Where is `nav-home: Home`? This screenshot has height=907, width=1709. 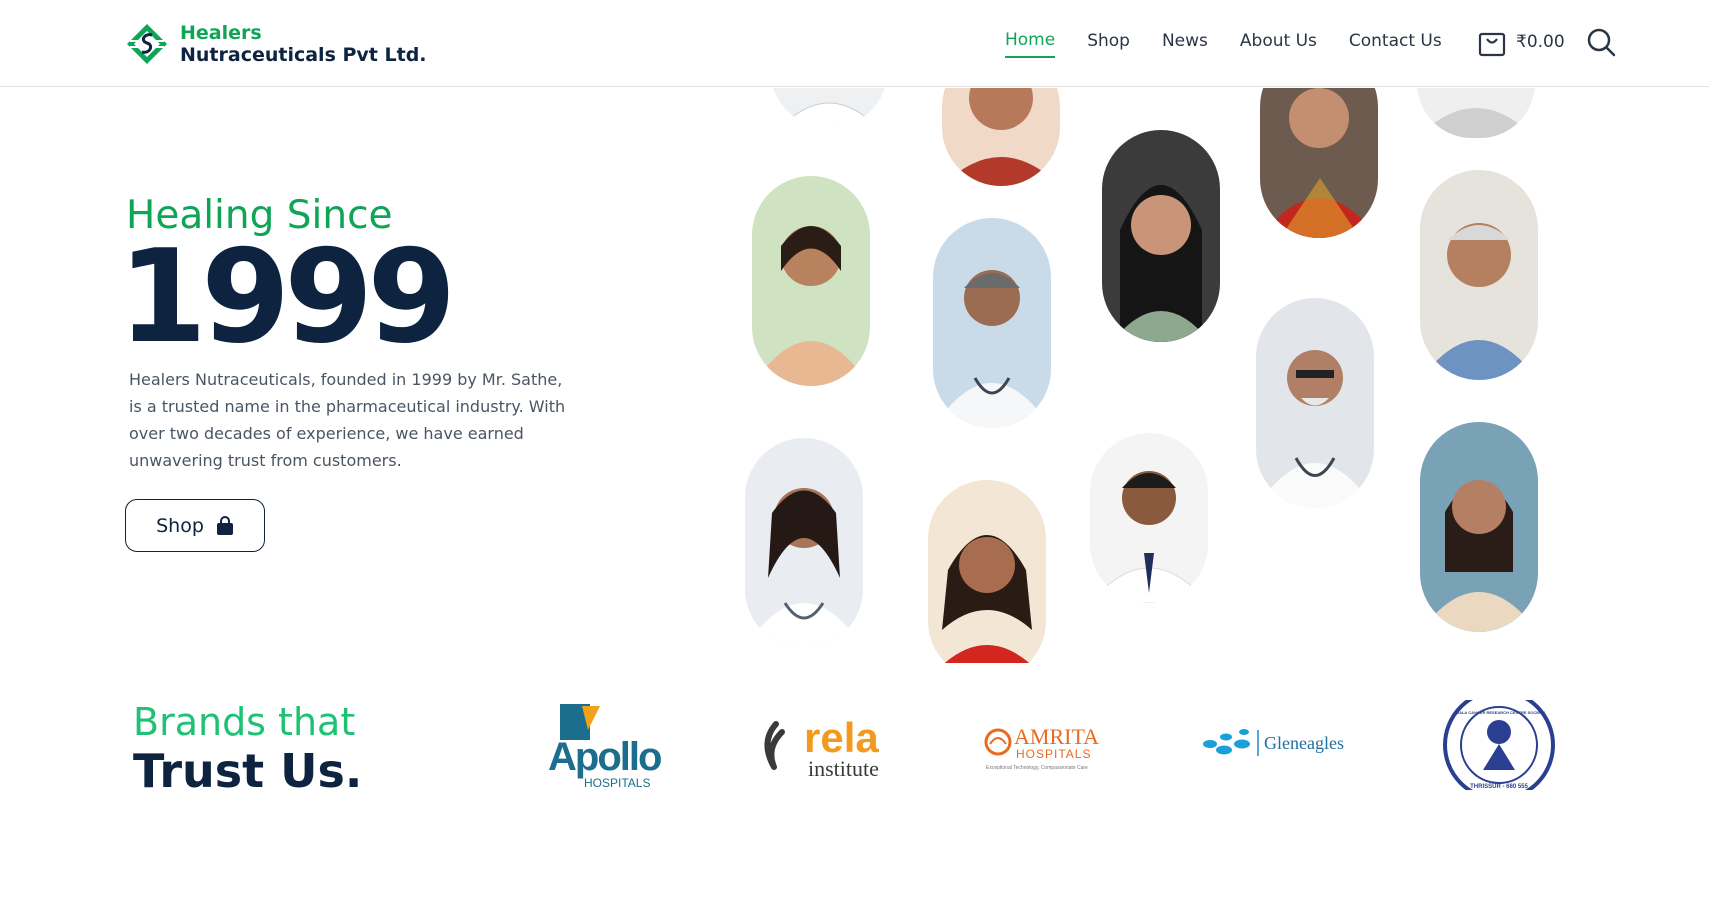 nav-home: Home is located at coordinates (1030, 44).